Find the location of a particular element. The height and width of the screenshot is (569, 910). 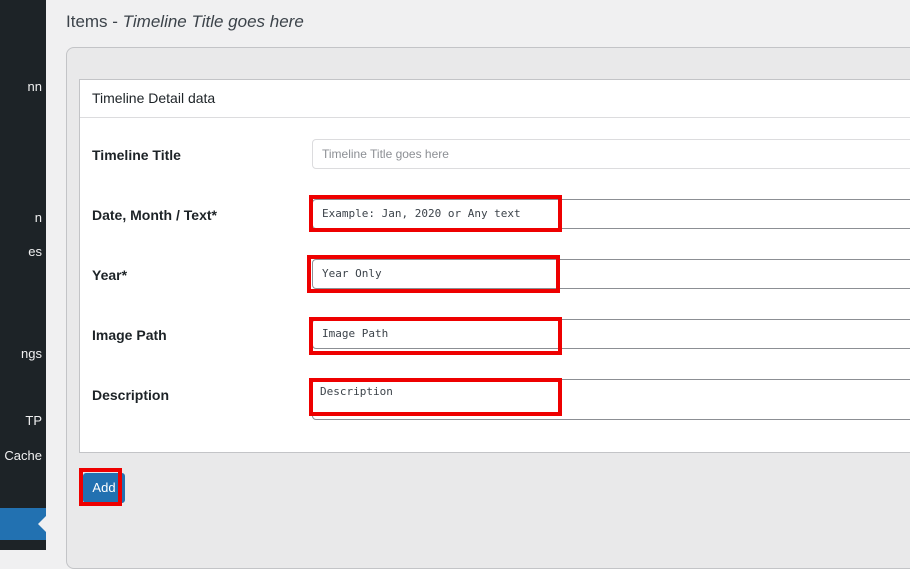

admin-sidebar: nn n es ngs TP Cache is located at coordinates (23, 275).